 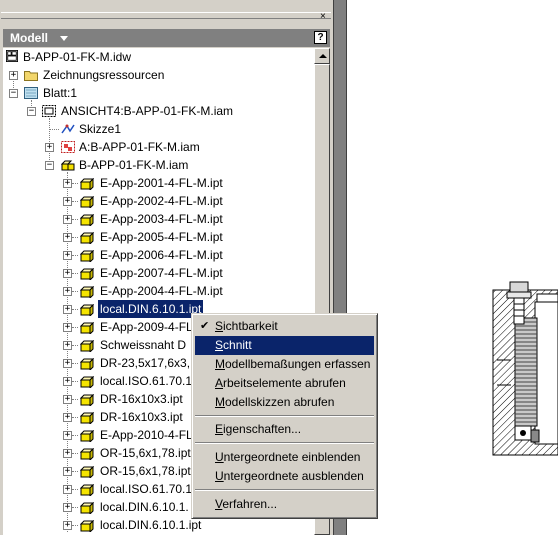 What do you see at coordinates (158, 93) in the screenshot?
I see `tree-item-sheet: − Blatt:1` at bounding box center [158, 93].